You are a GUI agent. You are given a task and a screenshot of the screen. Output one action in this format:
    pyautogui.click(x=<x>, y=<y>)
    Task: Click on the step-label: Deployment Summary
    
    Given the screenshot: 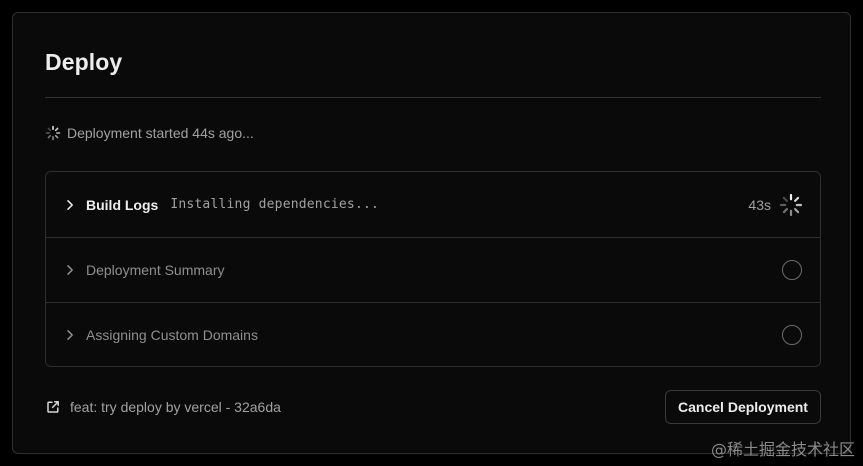 What is the action you would take?
    pyautogui.click(x=155, y=270)
    